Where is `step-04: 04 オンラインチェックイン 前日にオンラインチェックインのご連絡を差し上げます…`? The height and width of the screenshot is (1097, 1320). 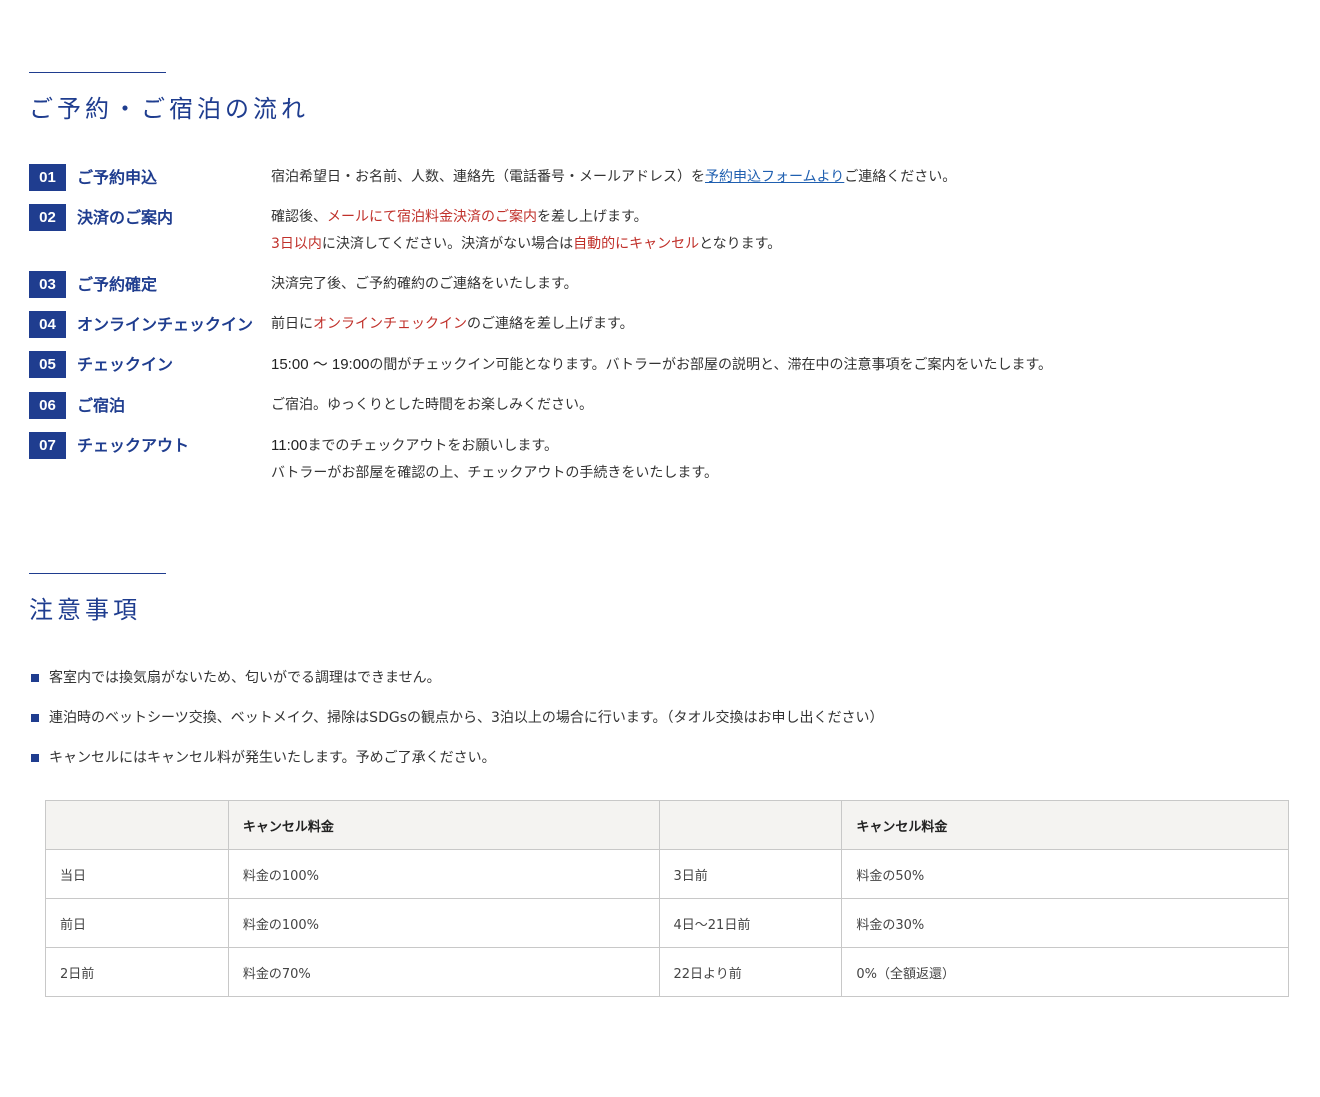 step-04: 04 オンラインチェックイン 前日にオンラインチェックインのご連絡を差し上げます… is located at coordinates (659, 324).